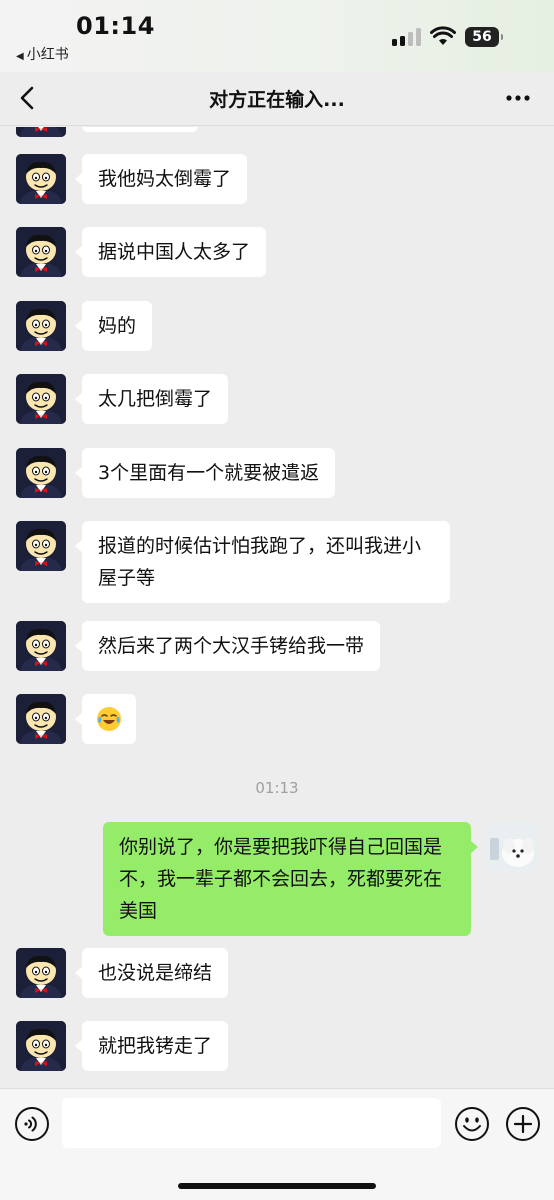  Describe the element at coordinates (407, 37) in the screenshot. I see `cellular-signal-icon` at that location.